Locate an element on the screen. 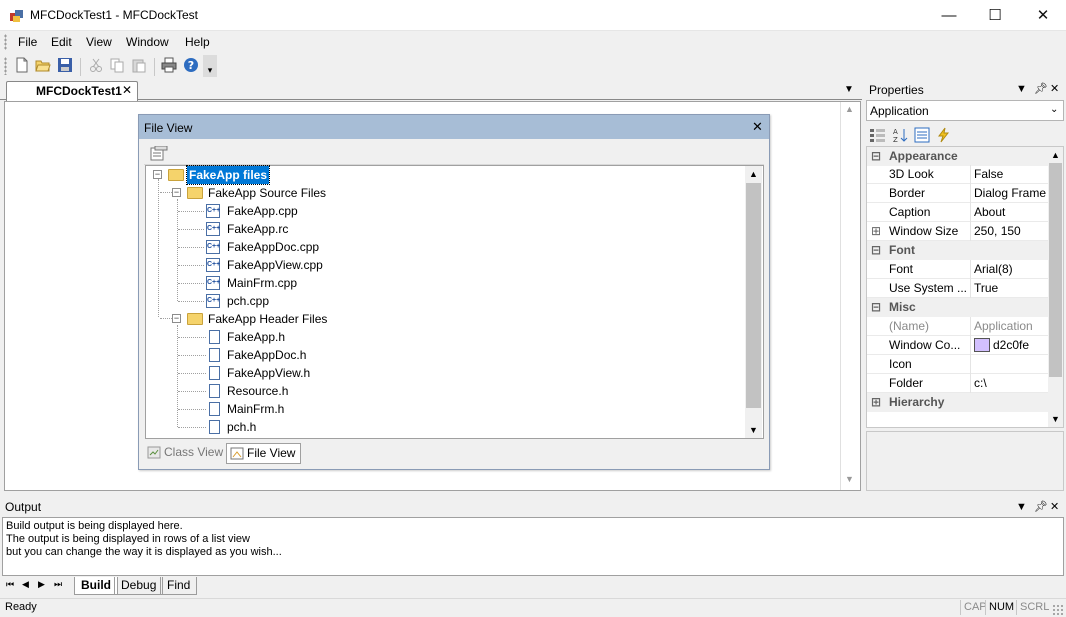 The image size is (1066, 617). tree-file-item: FakeApp.h is located at coordinates (256, 337).